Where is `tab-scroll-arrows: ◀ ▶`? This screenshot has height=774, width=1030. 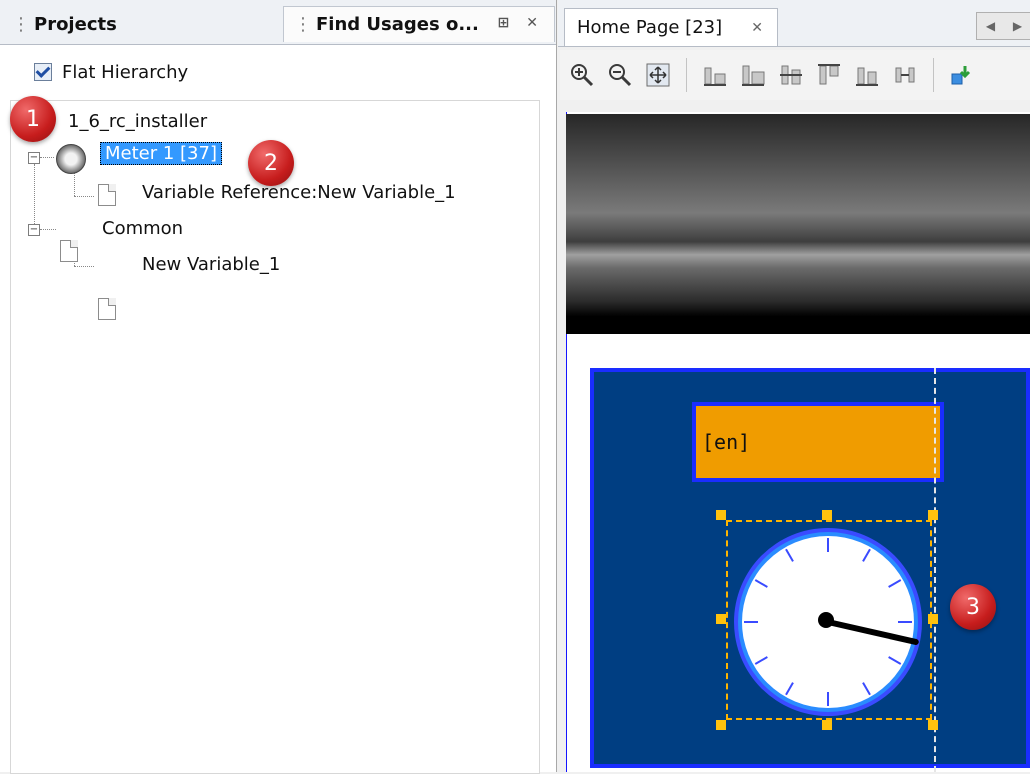
tab-scroll-arrows: ◀ ▶ is located at coordinates (1003, 26).